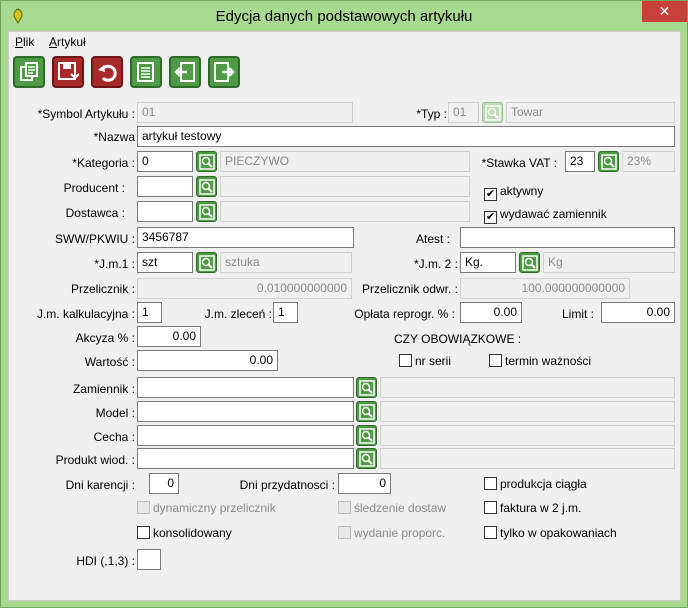  Describe the element at coordinates (185, 72) in the screenshot. I see `previous-button` at that location.